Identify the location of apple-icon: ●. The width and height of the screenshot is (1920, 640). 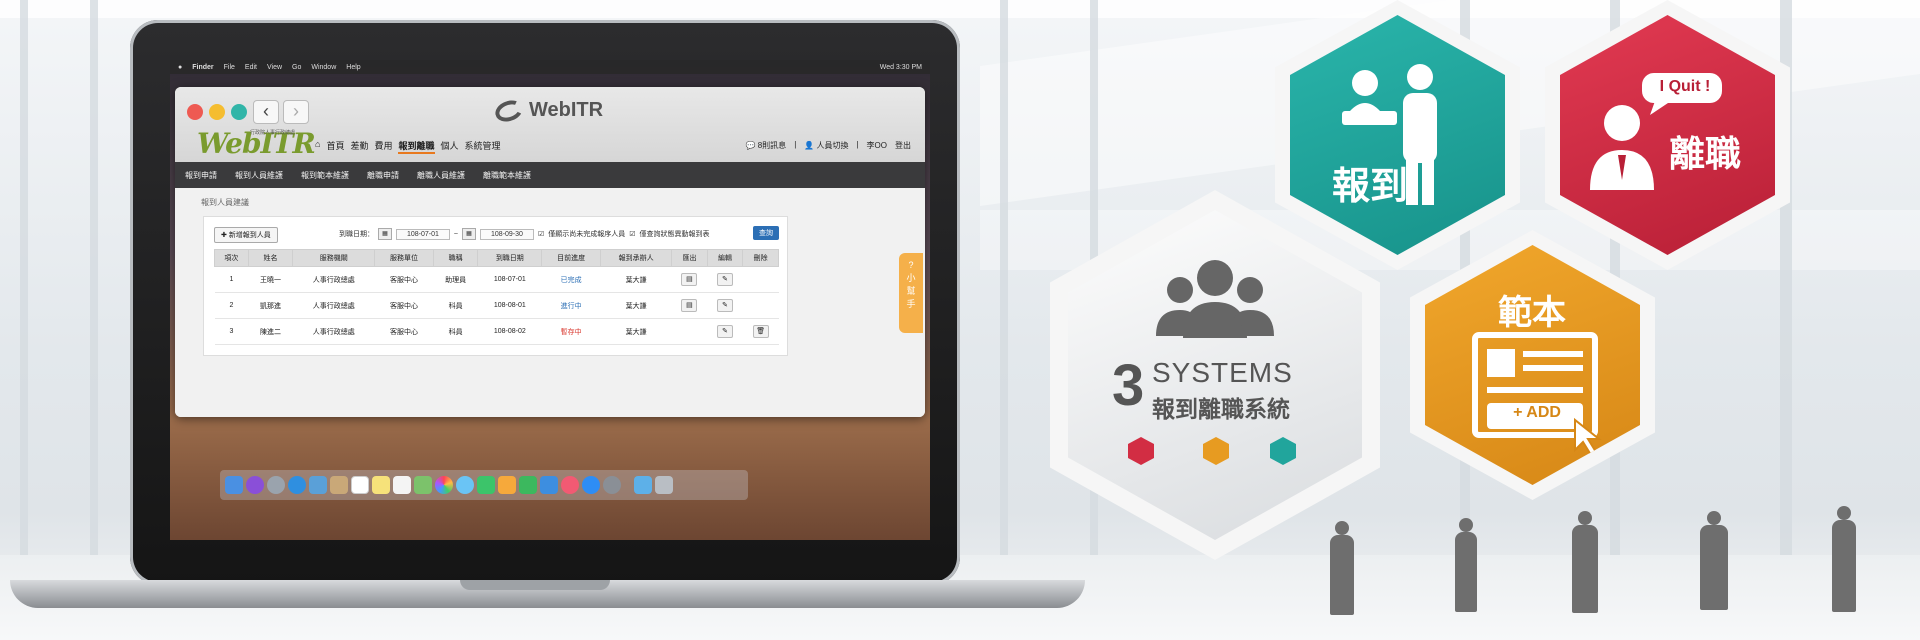
(180, 67).